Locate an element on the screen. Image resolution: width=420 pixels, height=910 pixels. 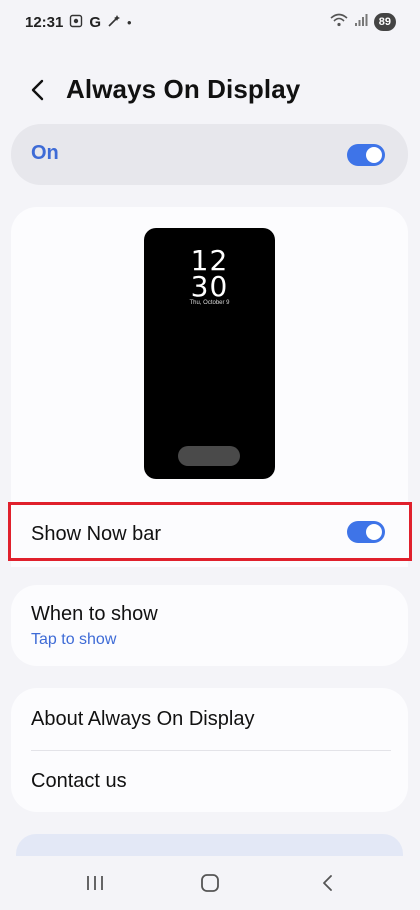
divider is located at coordinates (211, 750).